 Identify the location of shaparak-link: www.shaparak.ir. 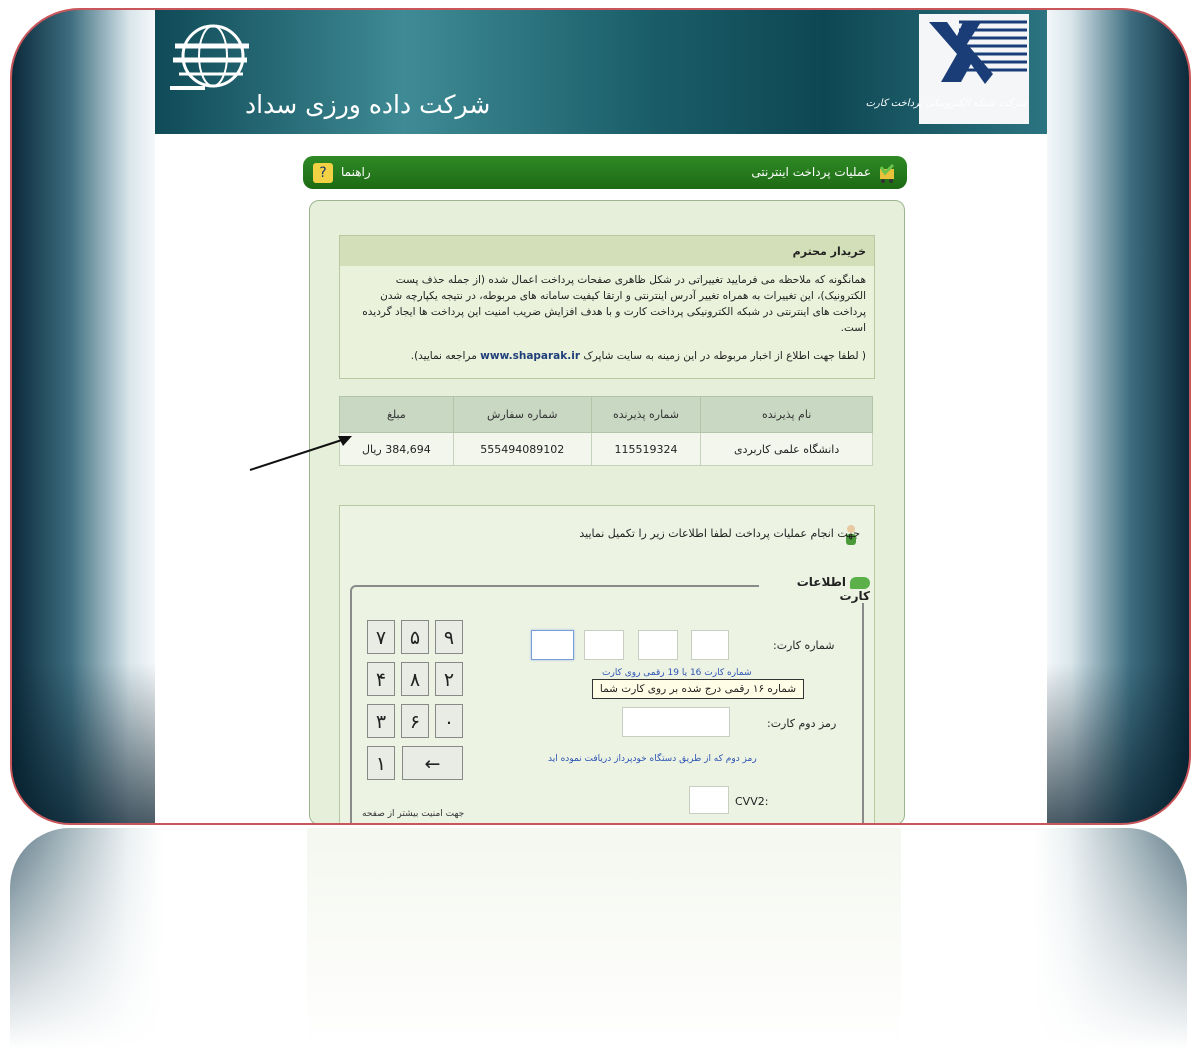
(530, 356).